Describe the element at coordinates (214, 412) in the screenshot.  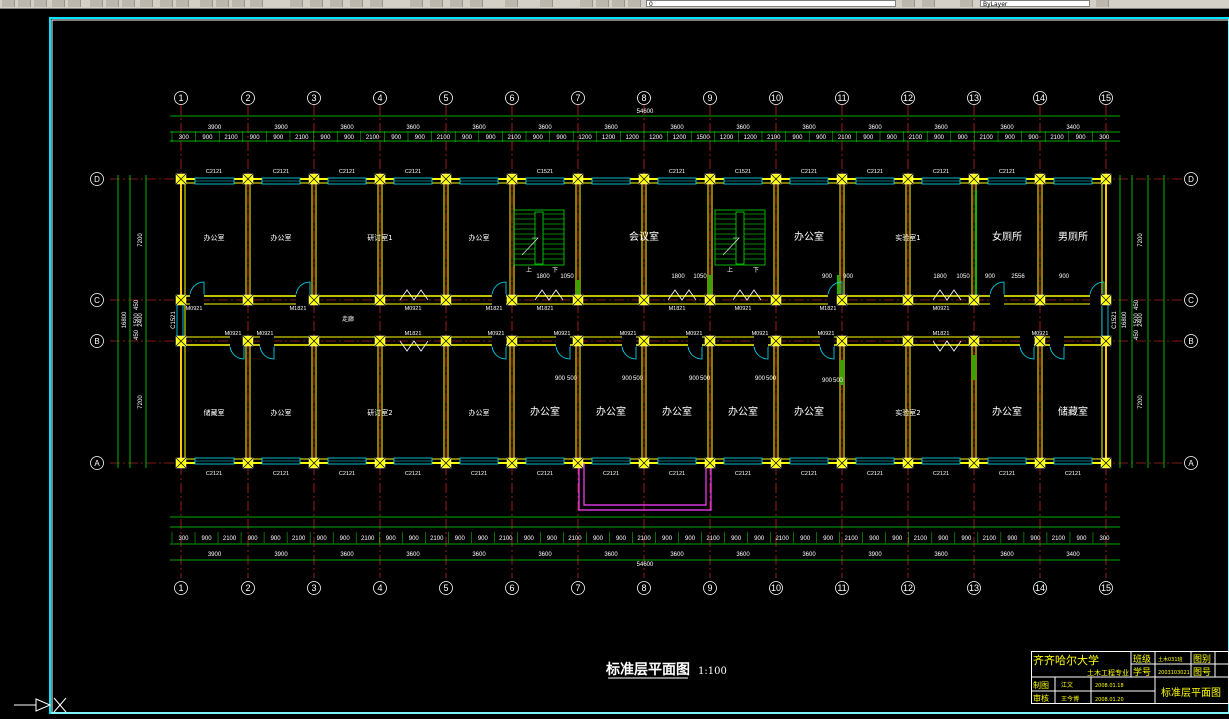
I see `room-bottom-0: 储藏室` at that location.